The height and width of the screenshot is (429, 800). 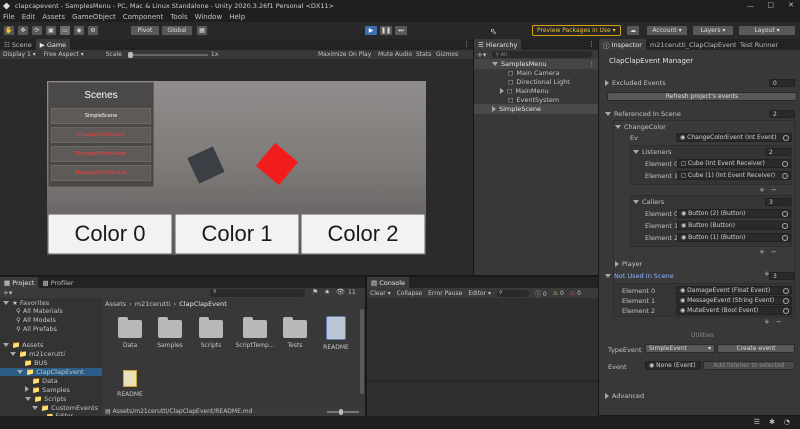 What do you see at coordinates (362, 351) in the screenshot?
I see `project-scrollbar` at bounding box center [362, 351].